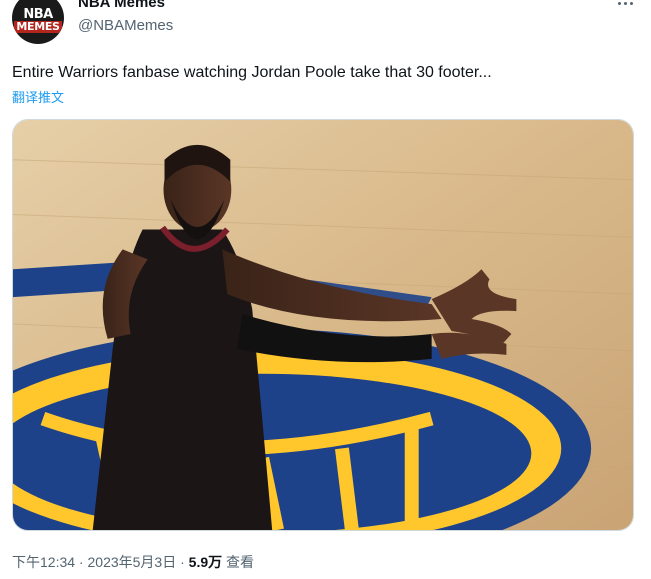 The width and height of the screenshot is (651, 579). I want to click on avatar: NBA MEMES, so click(38, 22).